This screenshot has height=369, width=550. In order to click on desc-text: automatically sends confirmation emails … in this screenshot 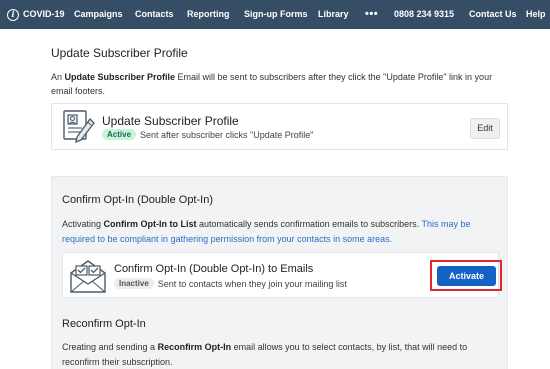, I will do `click(309, 224)`.